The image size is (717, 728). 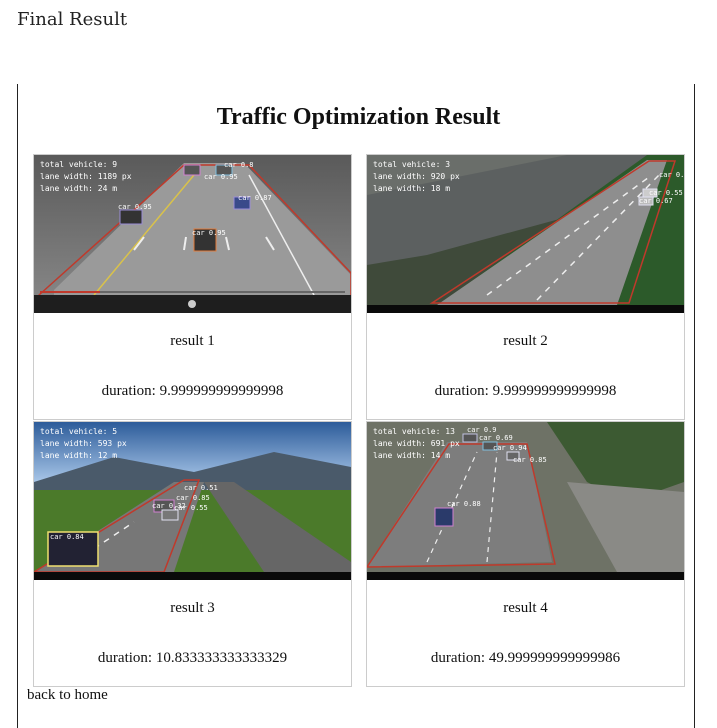 What do you see at coordinates (414, 431) in the screenshot?
I see `svg-text: total vehicle: 13` at bounding box center [414, 431].